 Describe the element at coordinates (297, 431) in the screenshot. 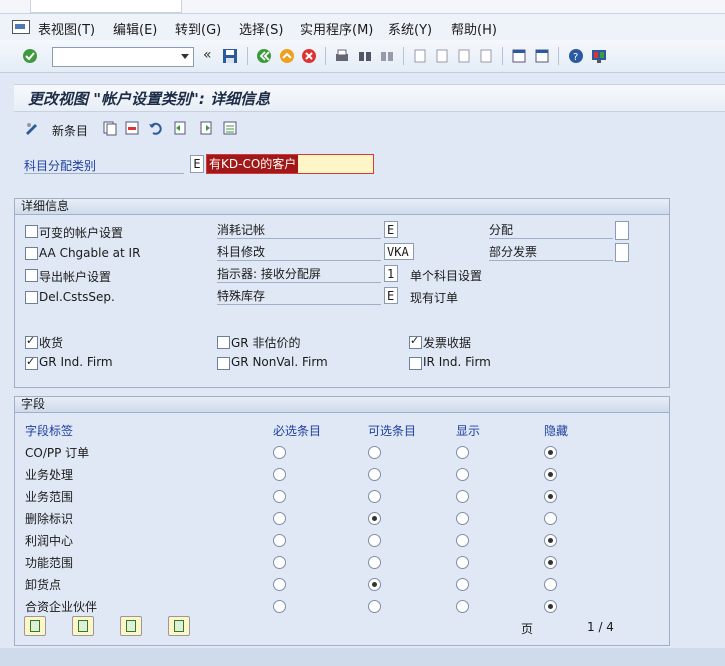

I see `column-required-entry: 必选条目` at that location.